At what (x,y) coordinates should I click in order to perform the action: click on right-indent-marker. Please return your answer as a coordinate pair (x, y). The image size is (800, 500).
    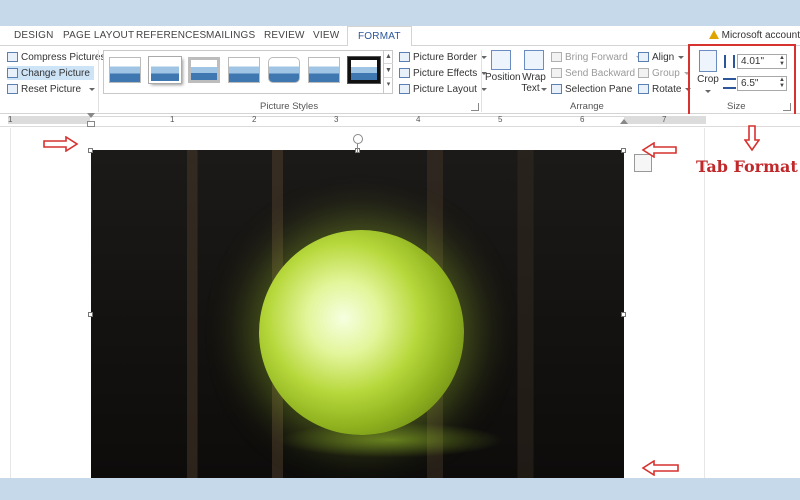
    Looking at the image, I should click on (624, 121).